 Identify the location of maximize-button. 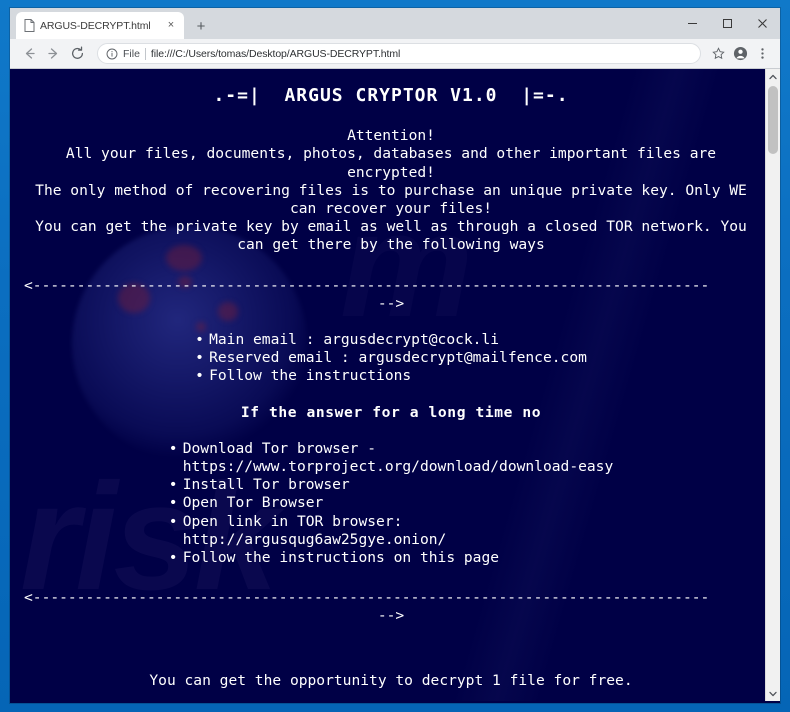
(727, 23).